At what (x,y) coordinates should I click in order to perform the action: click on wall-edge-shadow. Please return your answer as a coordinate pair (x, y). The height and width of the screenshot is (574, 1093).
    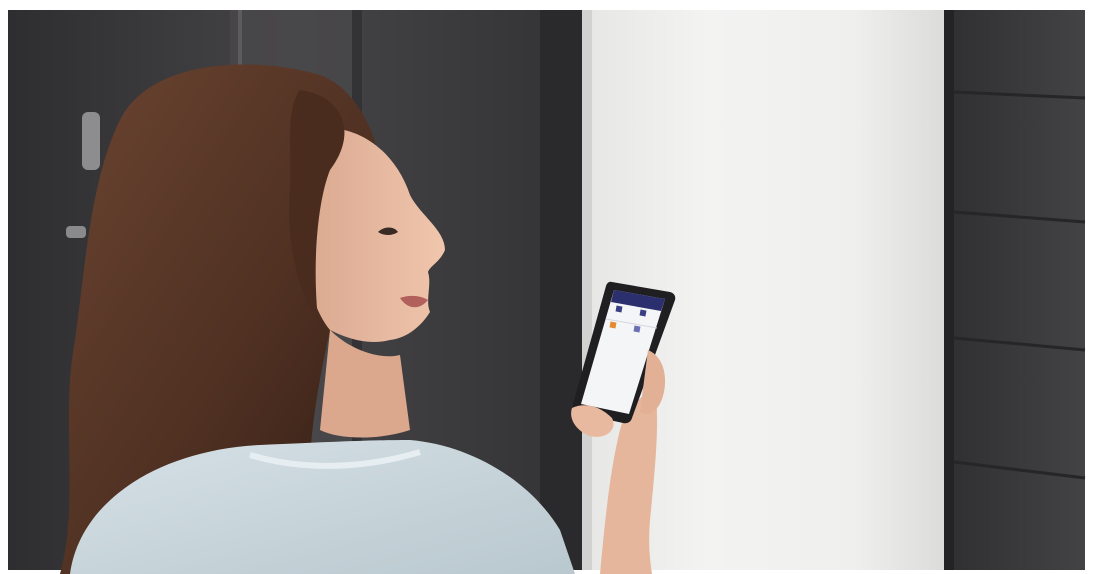
    Looking at the image, I should click on (587, 290).